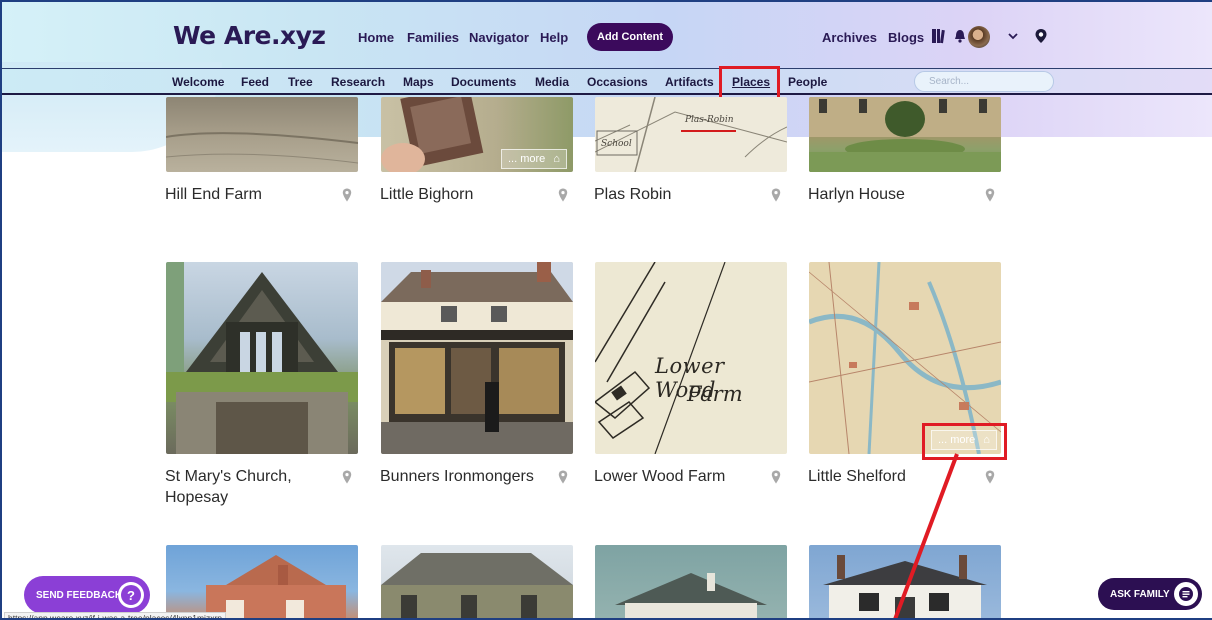 The image size is (1212, 620). I want to click on annotation-underline, so click(708, 131).